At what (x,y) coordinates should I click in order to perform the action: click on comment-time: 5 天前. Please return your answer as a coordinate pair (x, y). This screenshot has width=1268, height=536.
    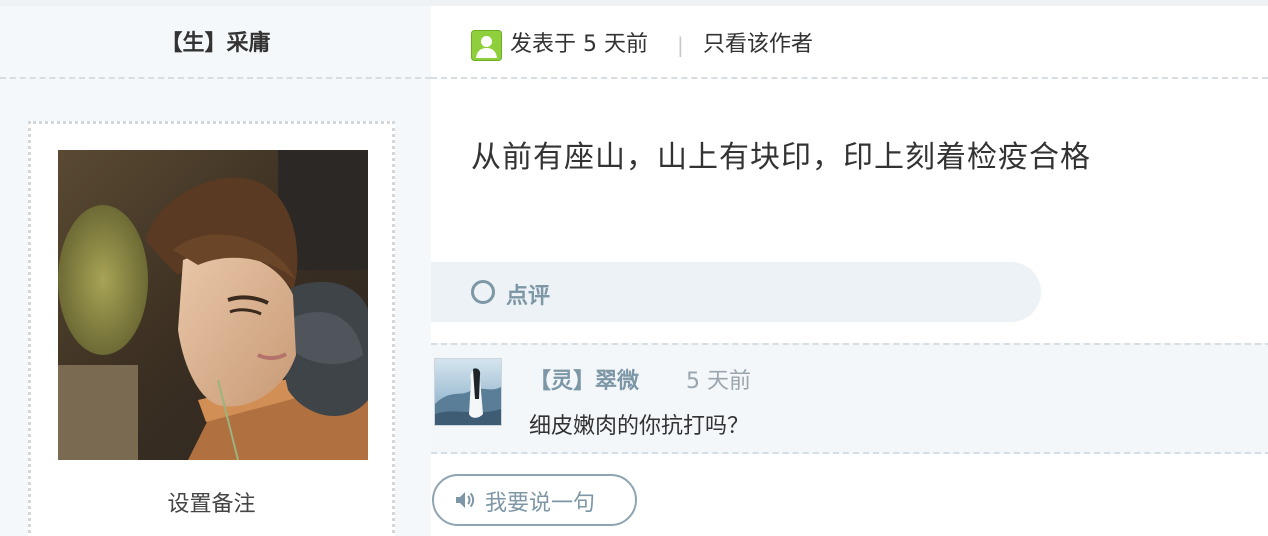
    Looking at the image, I should click on (718, 381).